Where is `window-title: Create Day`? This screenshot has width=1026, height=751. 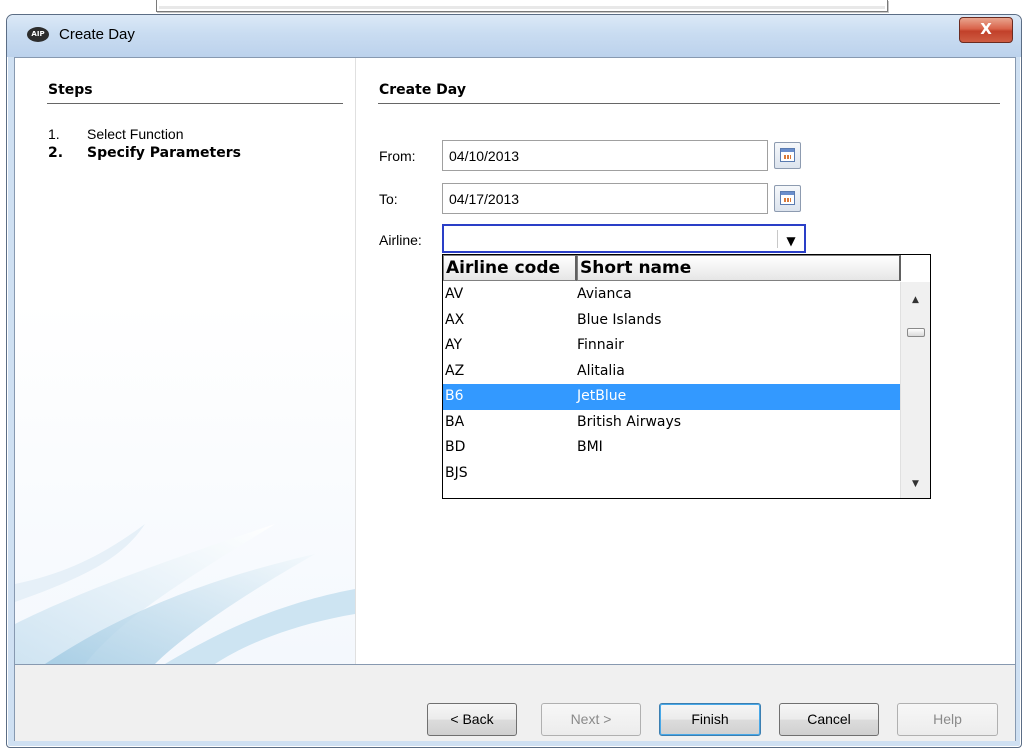 window-title: Create Day is located at coordinates (97, 34).